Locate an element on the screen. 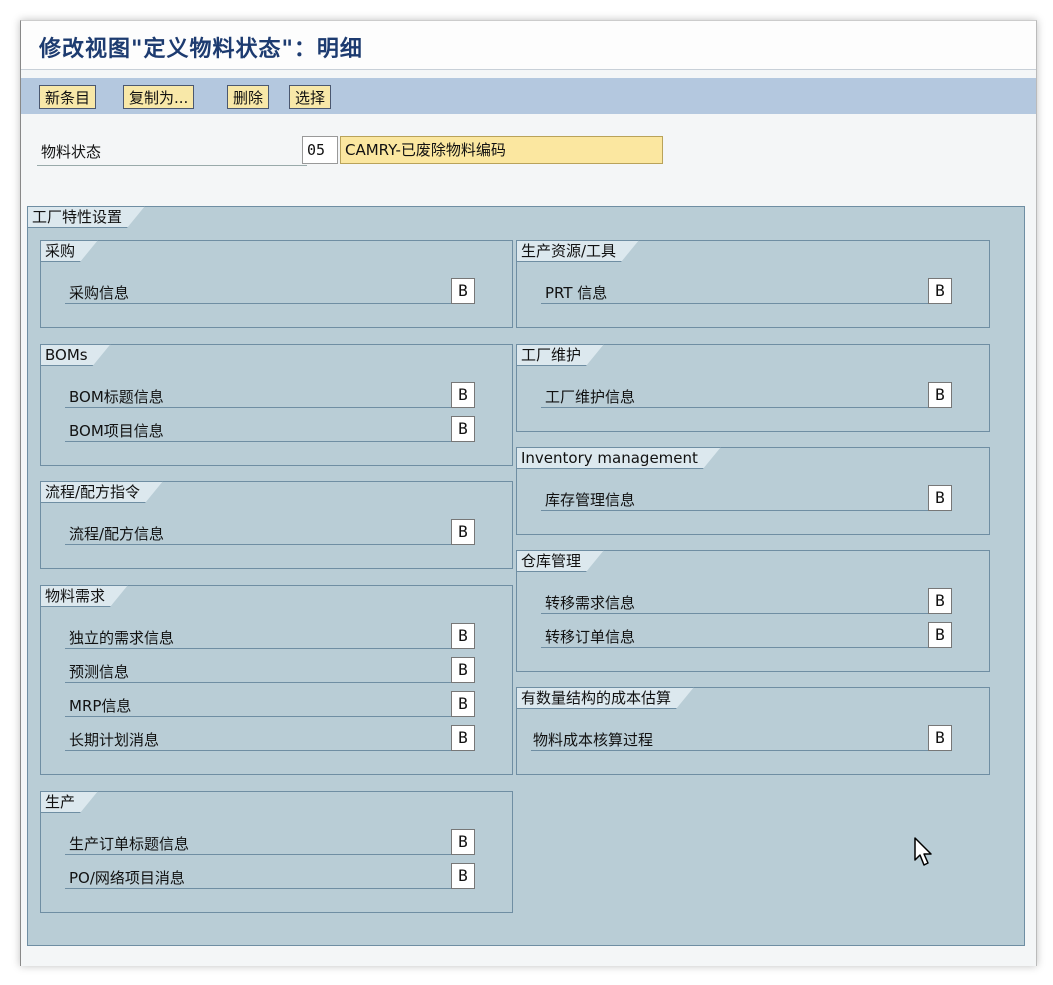 The height and width of the screenshot is (985, 1053). row-label: 转移订单信息 is located at coordinates (590, 637).